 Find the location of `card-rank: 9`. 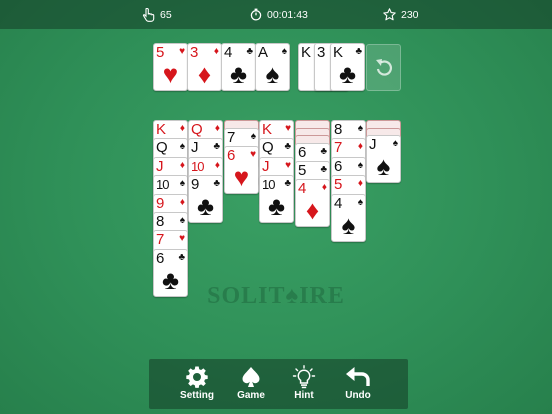

card-rank: 9 is located at coordinates (160, 203).